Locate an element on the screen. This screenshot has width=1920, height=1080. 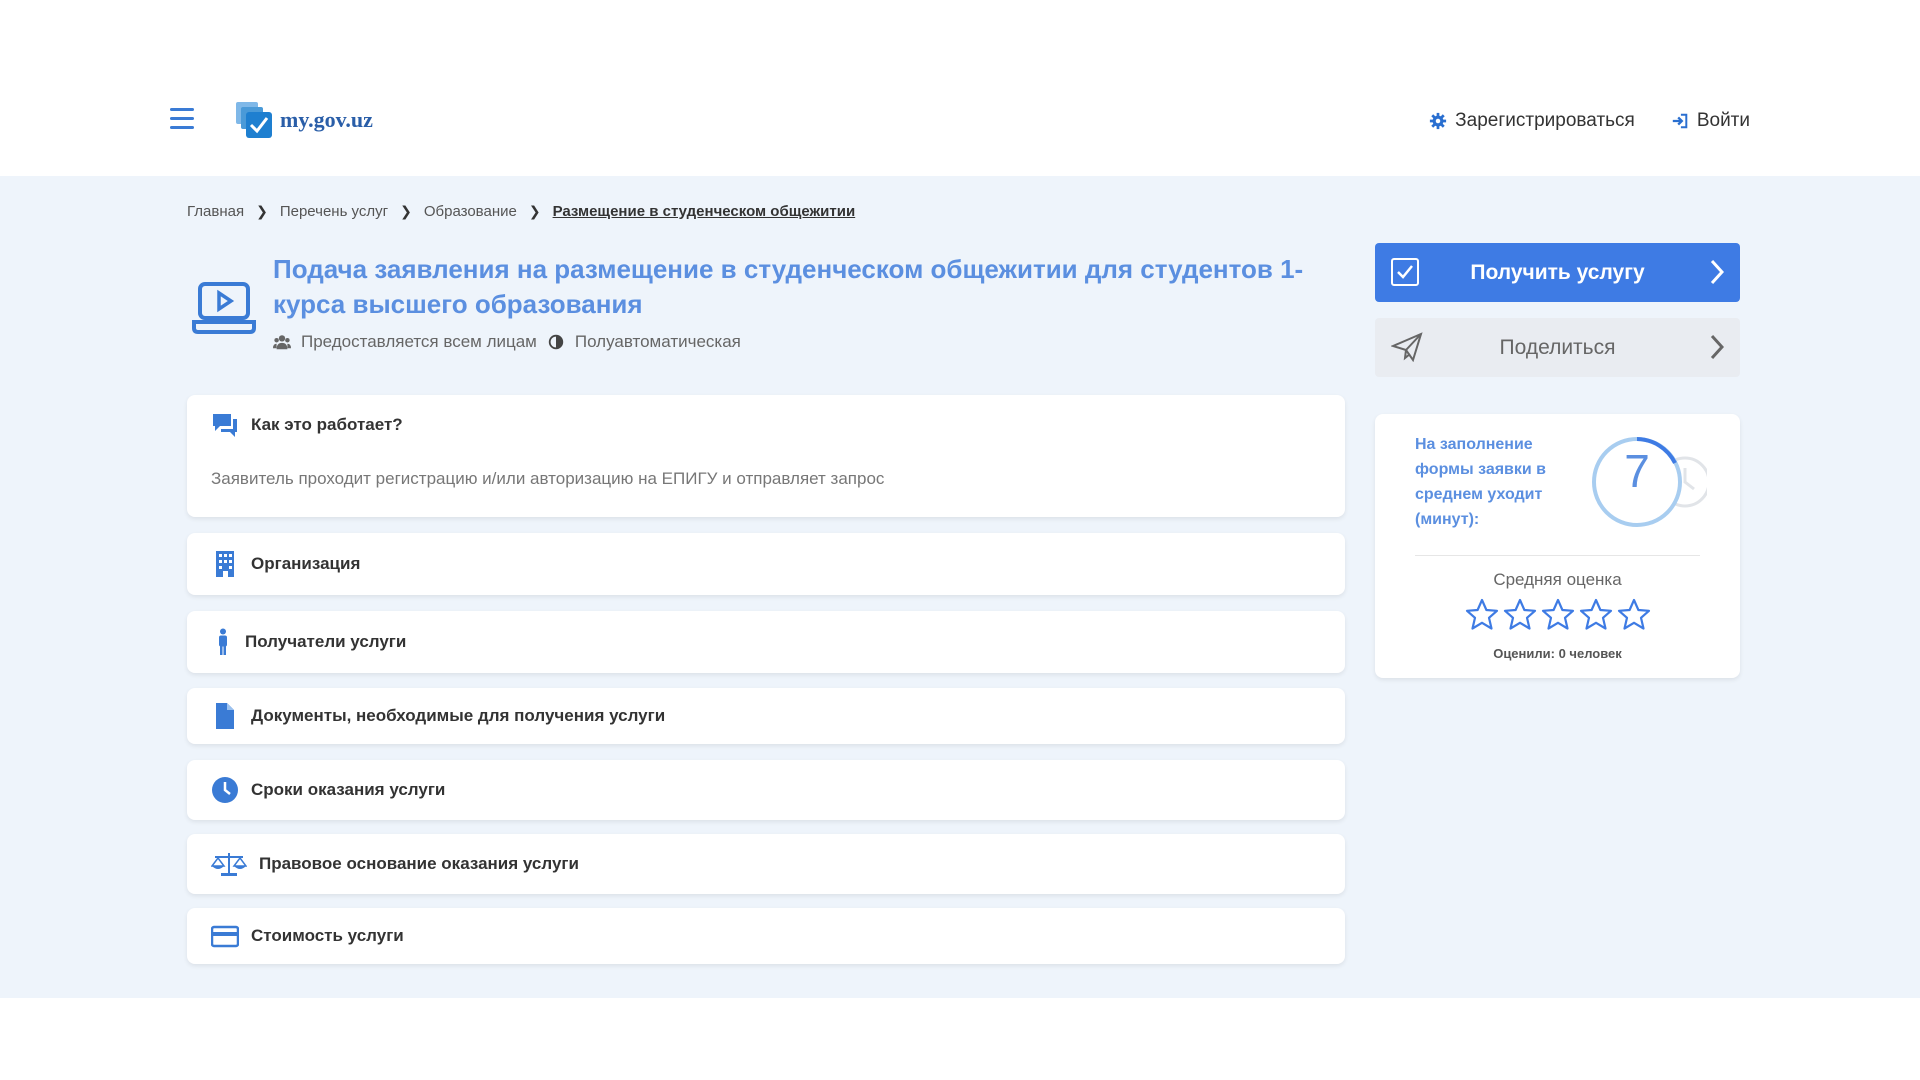
get-service-button: Получить услугу is located at coordinates (1557, 272).